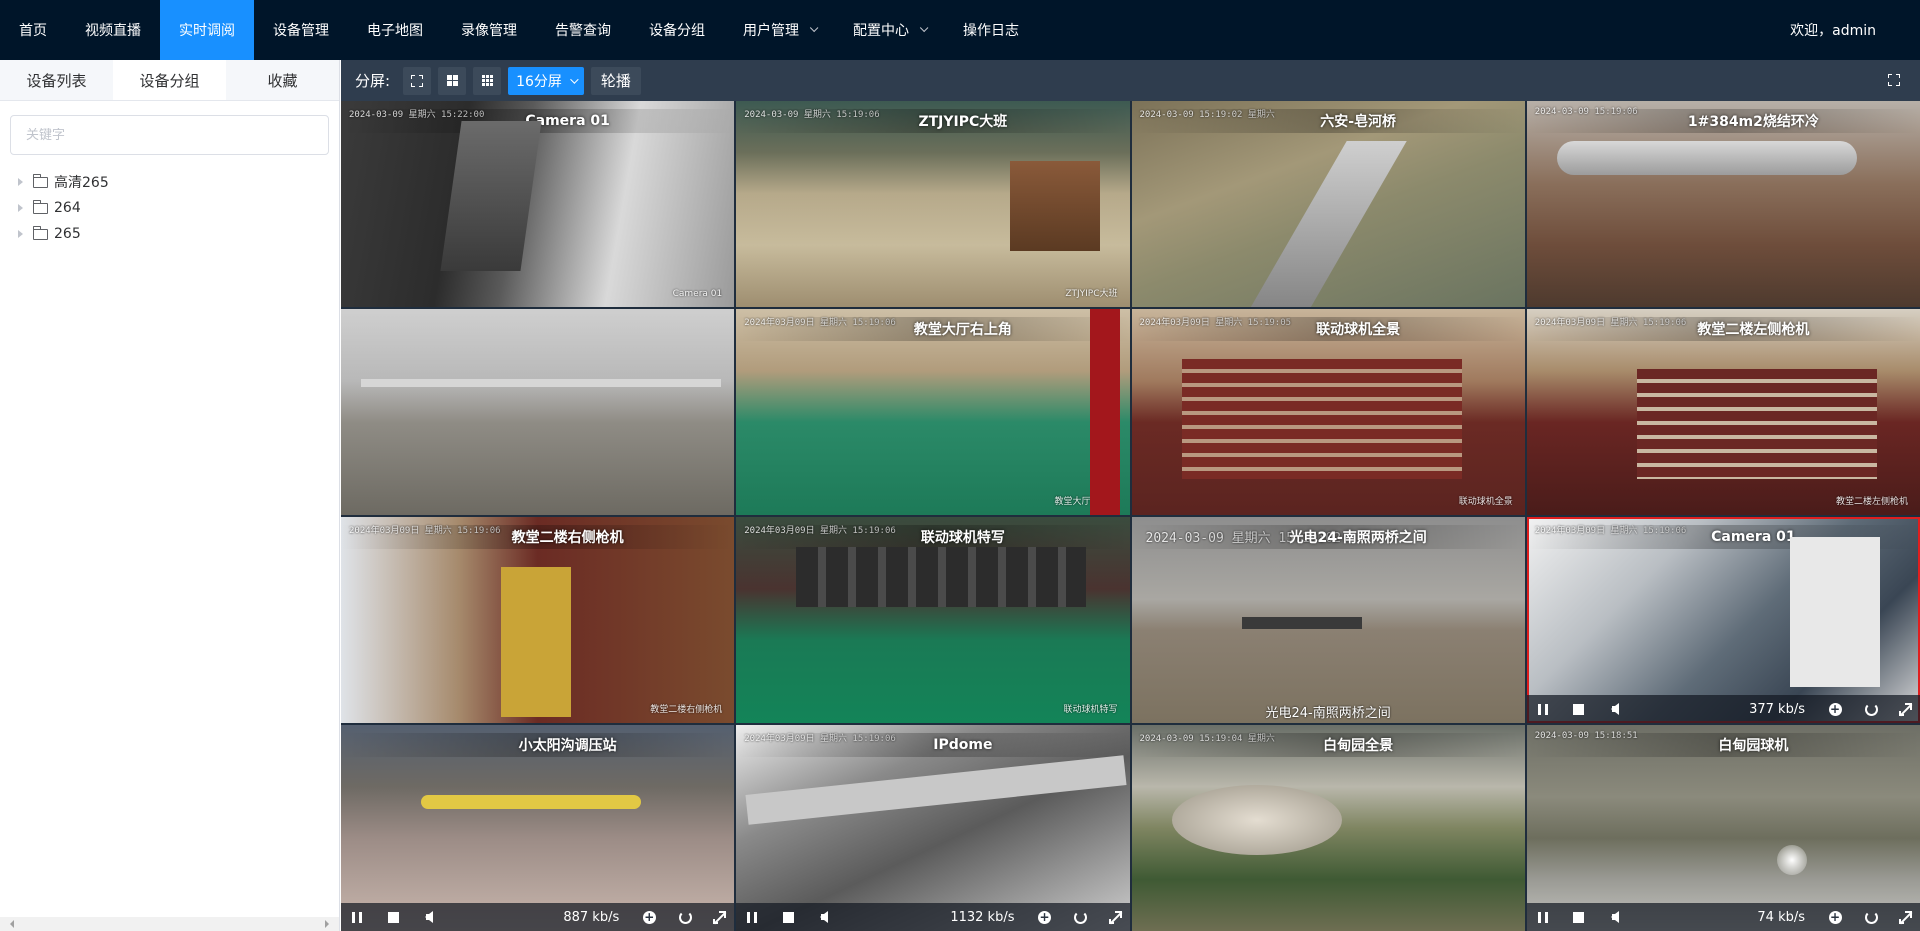 The image size is (1920, 931). I want to click on grid-4-icon, so click(452, 80).